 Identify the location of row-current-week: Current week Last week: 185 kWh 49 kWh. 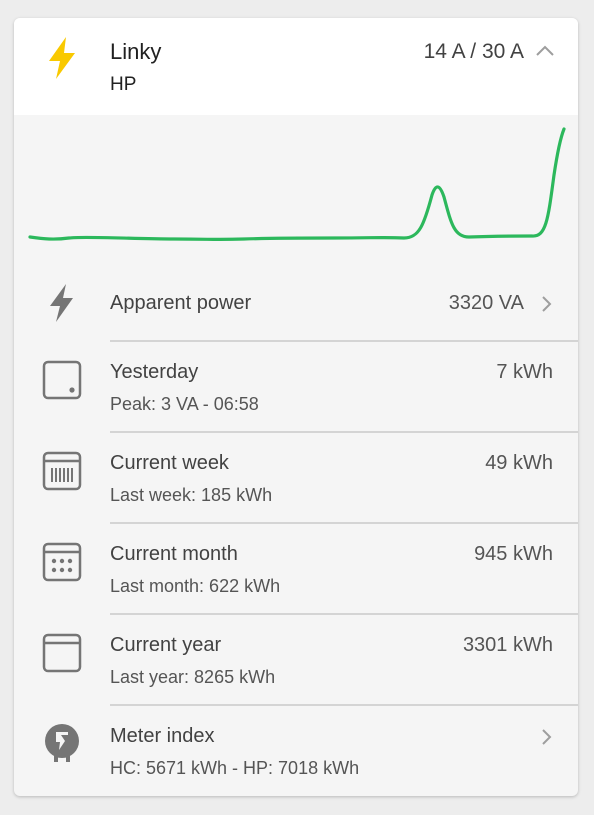
(296, 478).